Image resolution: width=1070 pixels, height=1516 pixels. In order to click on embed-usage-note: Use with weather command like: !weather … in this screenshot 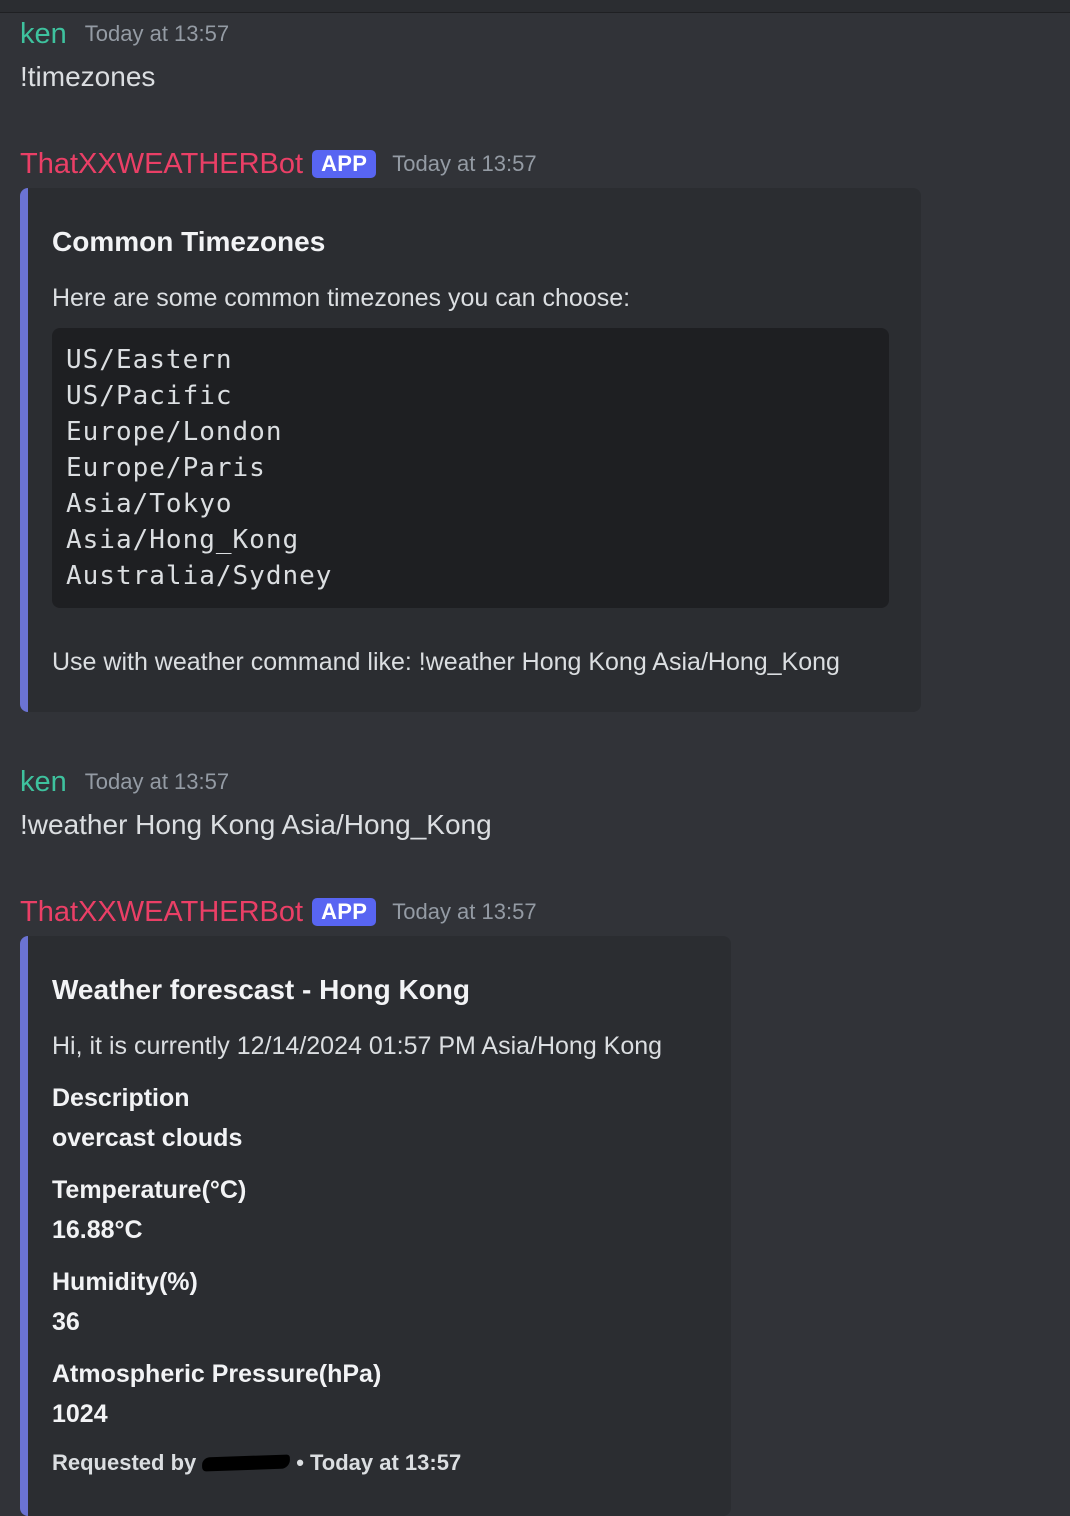, I will do `click(446, 662)`.